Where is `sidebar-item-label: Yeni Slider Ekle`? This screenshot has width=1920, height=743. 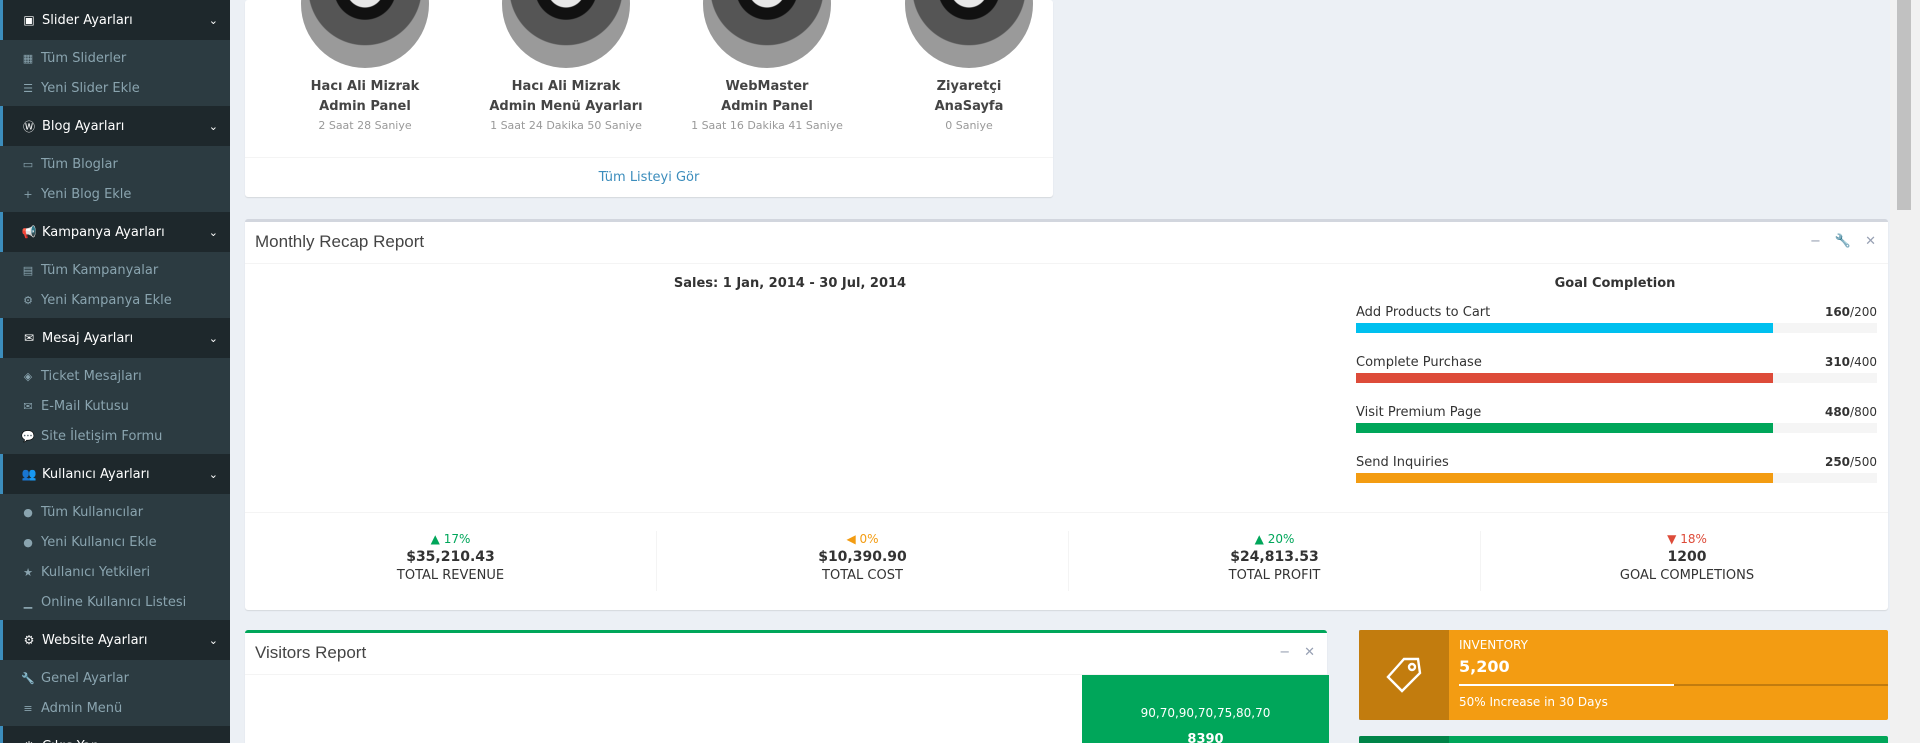
sidebar-item-label: Yeni Slider Ekle is located at coordinates (90, 88).